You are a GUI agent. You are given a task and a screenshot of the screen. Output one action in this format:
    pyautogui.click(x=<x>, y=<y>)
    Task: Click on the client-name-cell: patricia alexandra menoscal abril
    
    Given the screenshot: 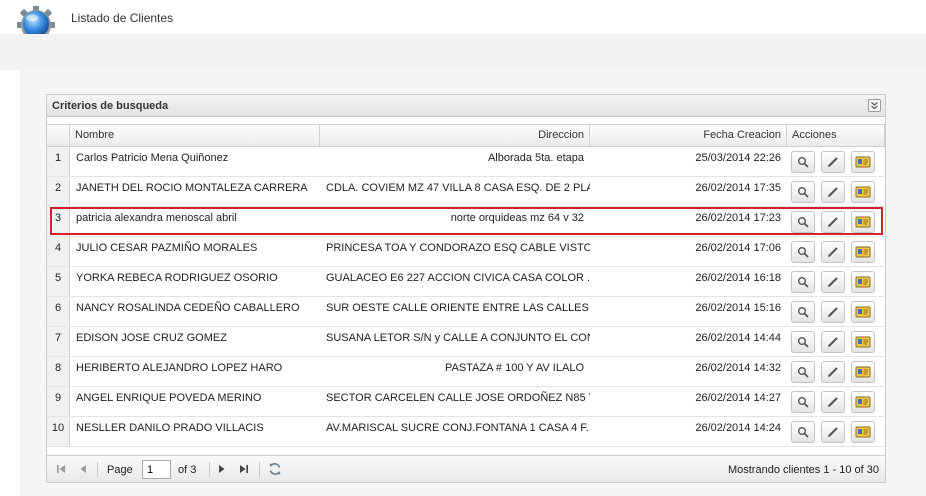 What is the action you would take?
    pyautogui.click(x=156, y=218)
    